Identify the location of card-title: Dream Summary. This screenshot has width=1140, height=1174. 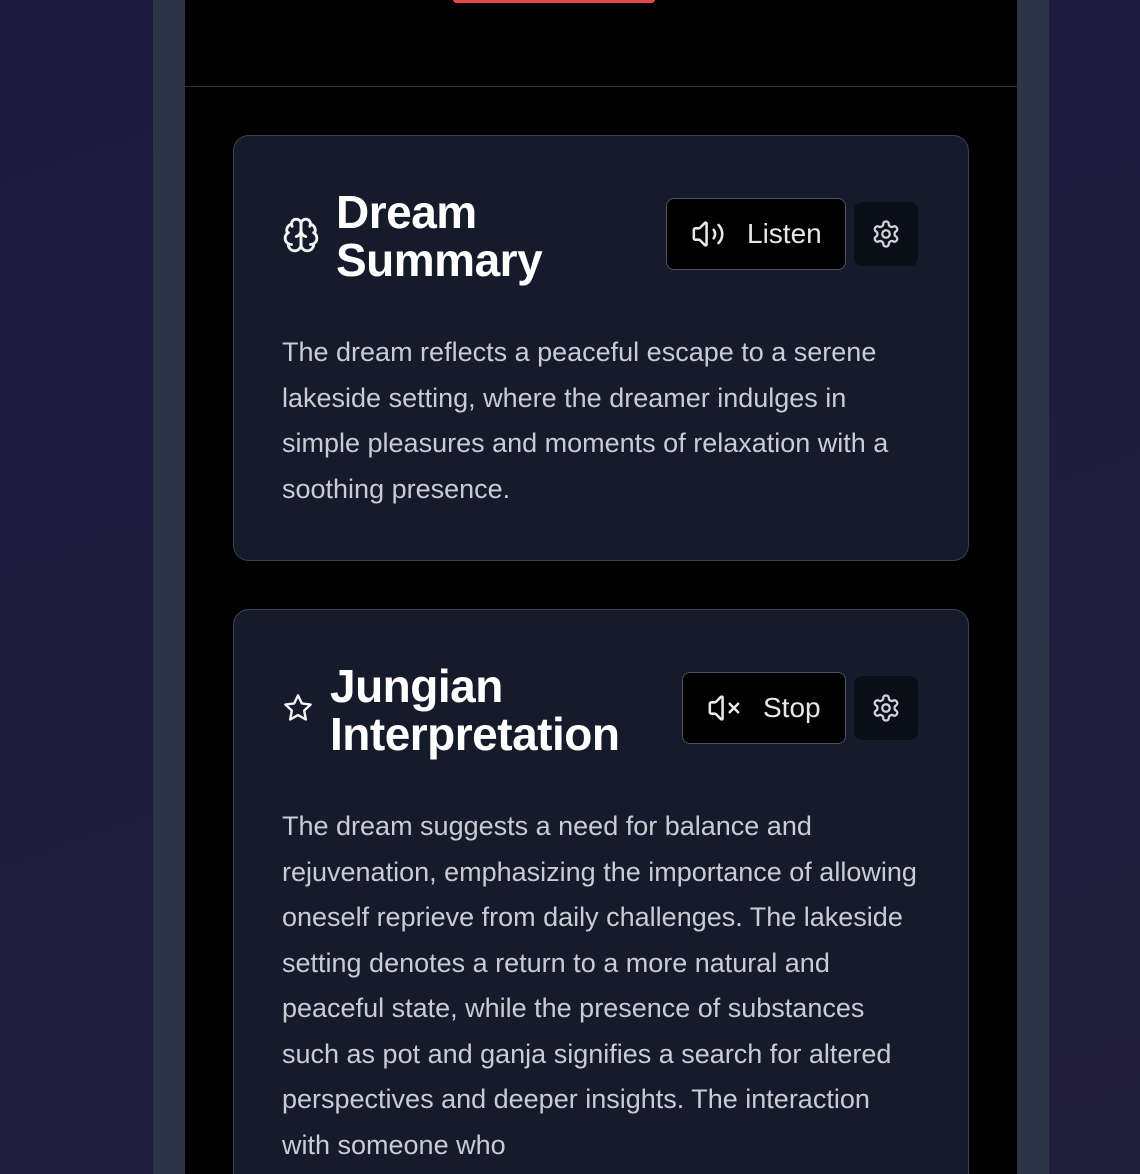
(439, 236).